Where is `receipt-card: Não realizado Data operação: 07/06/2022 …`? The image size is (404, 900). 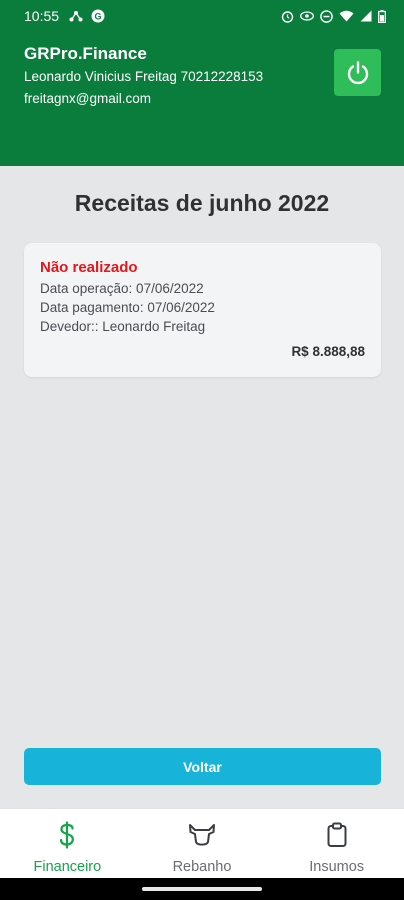
receipt-card: Não realizado Data operação: 07/06/2022 … is located at coordinates (202, 310).